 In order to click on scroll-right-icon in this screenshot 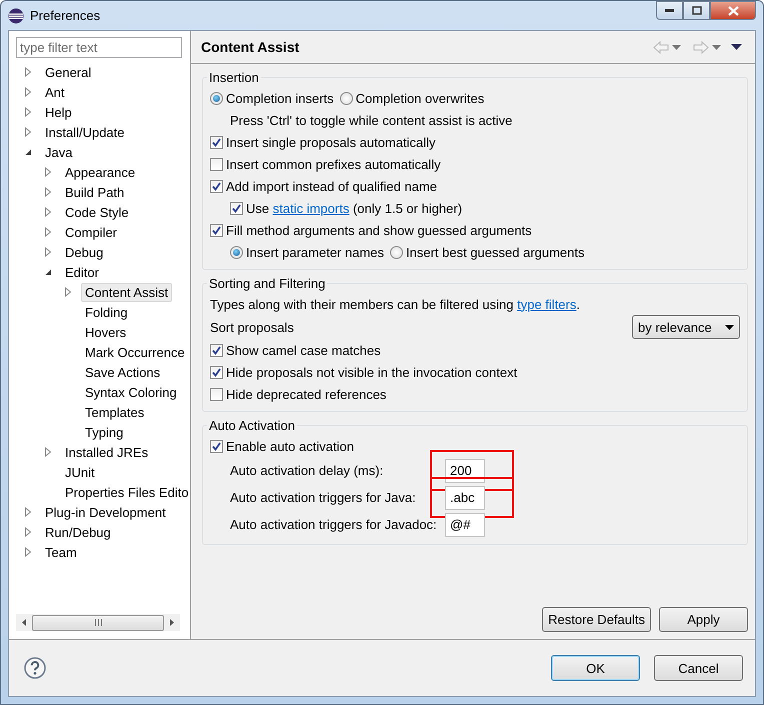, I will do `click(172, 622)`.